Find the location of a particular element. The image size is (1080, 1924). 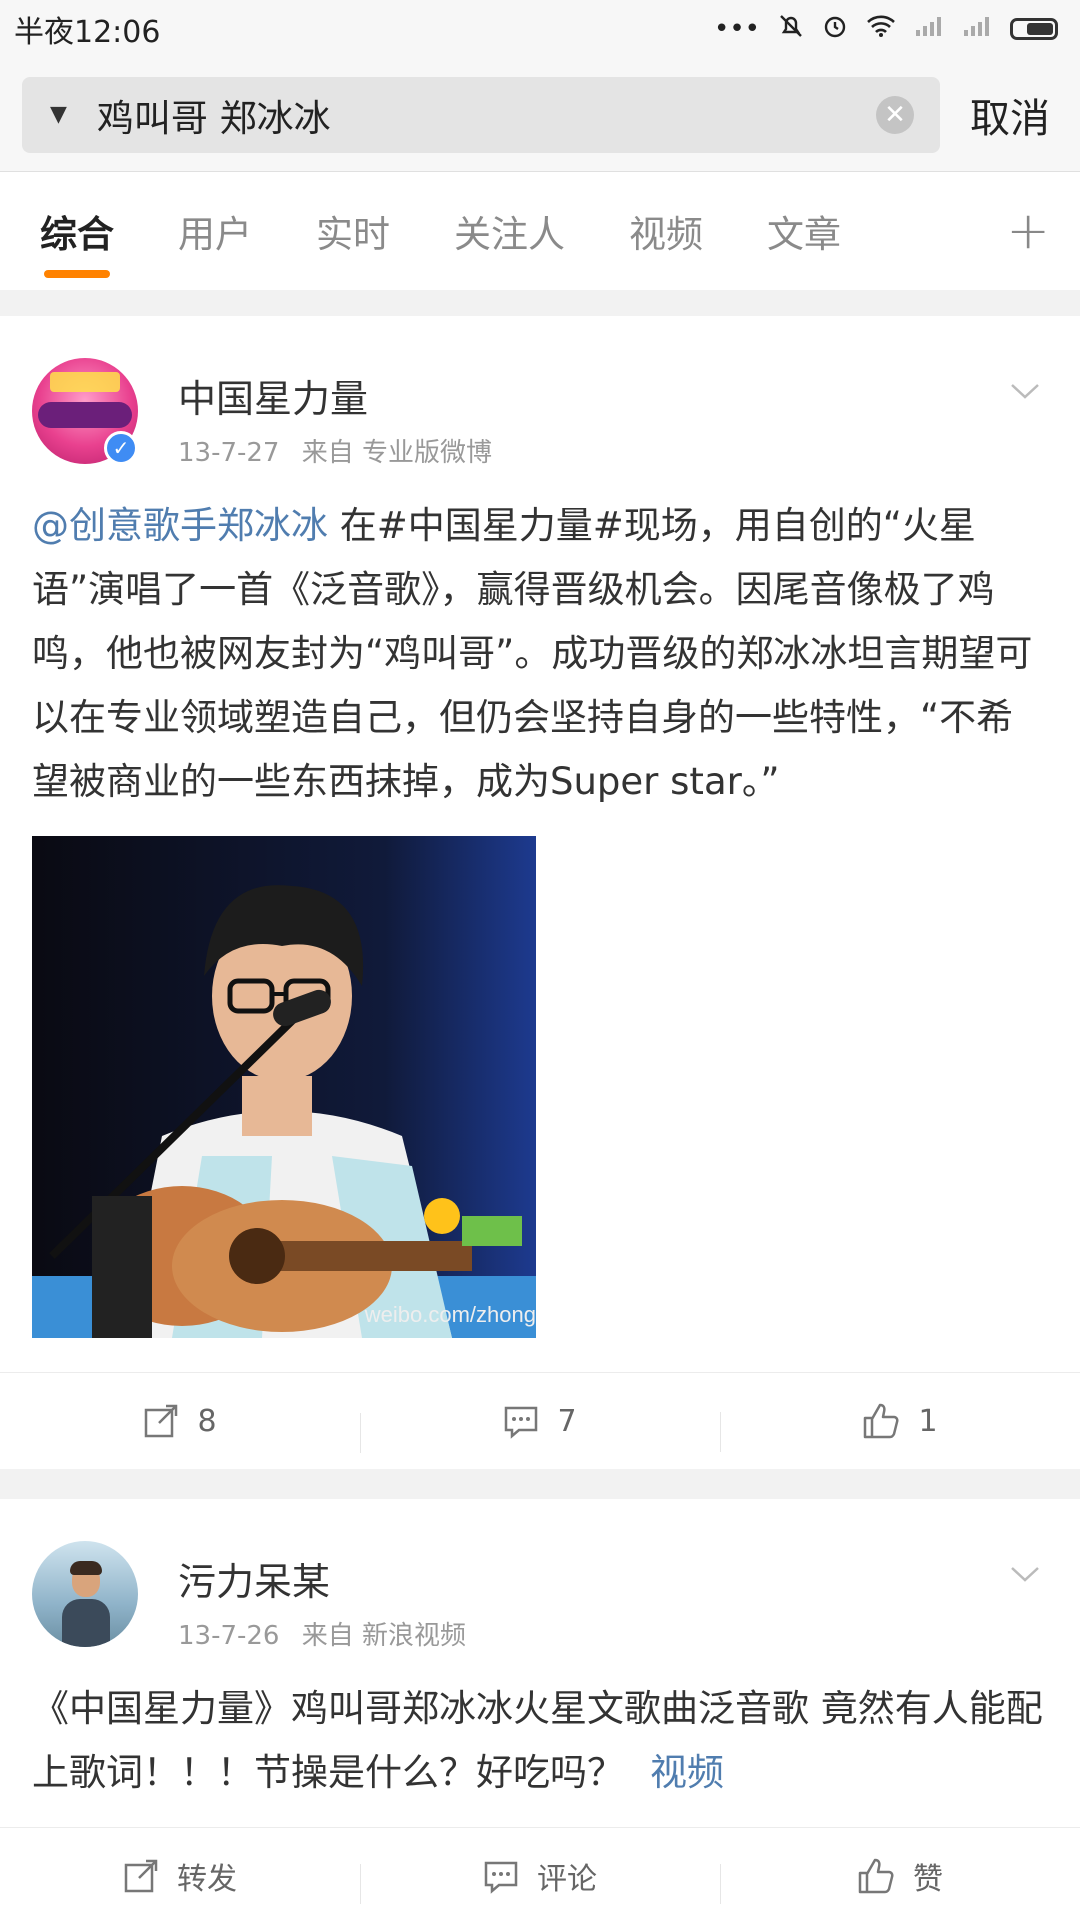

tab-fade is located at coordinates (970, 231).